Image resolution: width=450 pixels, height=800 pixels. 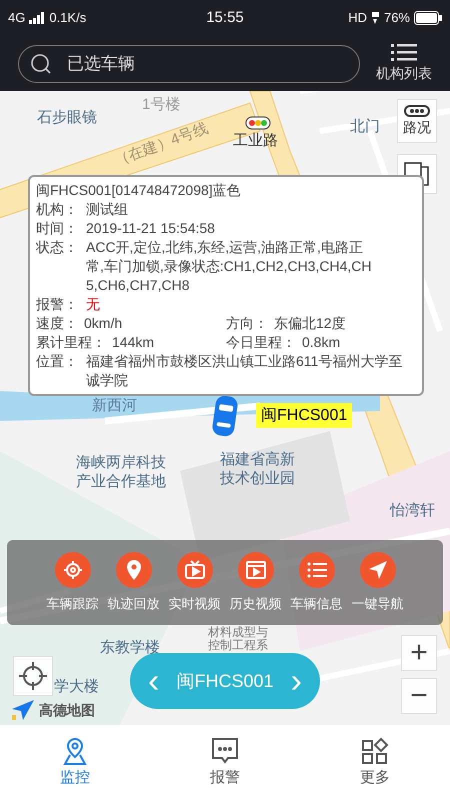 What do you see at coordinates (114, 405) in the screenshot?
I see `map-label: 新西河` at bounding box center [114, 405].